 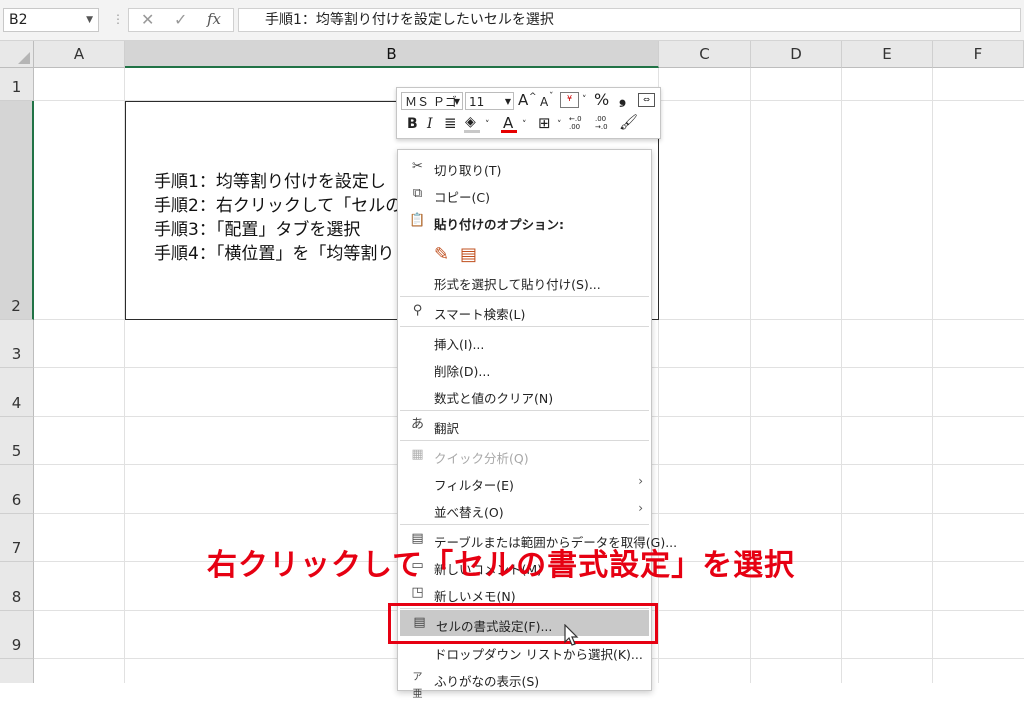 I want to click on paste-values-icon: ▤, so click(x=468, y=254).